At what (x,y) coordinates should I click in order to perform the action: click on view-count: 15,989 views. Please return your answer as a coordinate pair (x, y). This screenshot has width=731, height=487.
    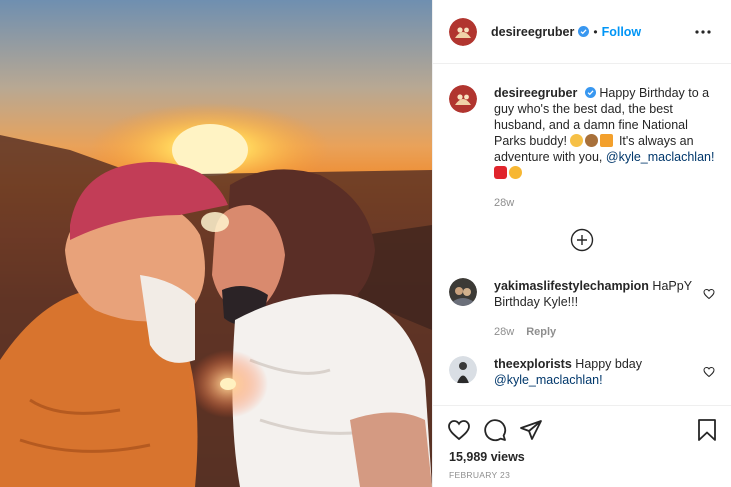
    Looking at the image, I should click on (582, 455).